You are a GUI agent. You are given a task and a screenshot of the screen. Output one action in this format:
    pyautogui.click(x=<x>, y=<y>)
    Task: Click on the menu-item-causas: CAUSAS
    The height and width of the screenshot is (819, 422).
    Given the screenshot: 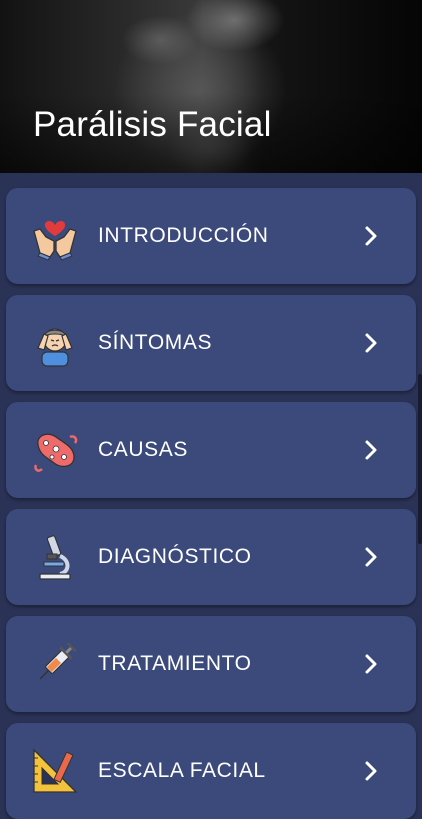 What is the action you would take?
    pyautogui.click(x=211, y=450)
    